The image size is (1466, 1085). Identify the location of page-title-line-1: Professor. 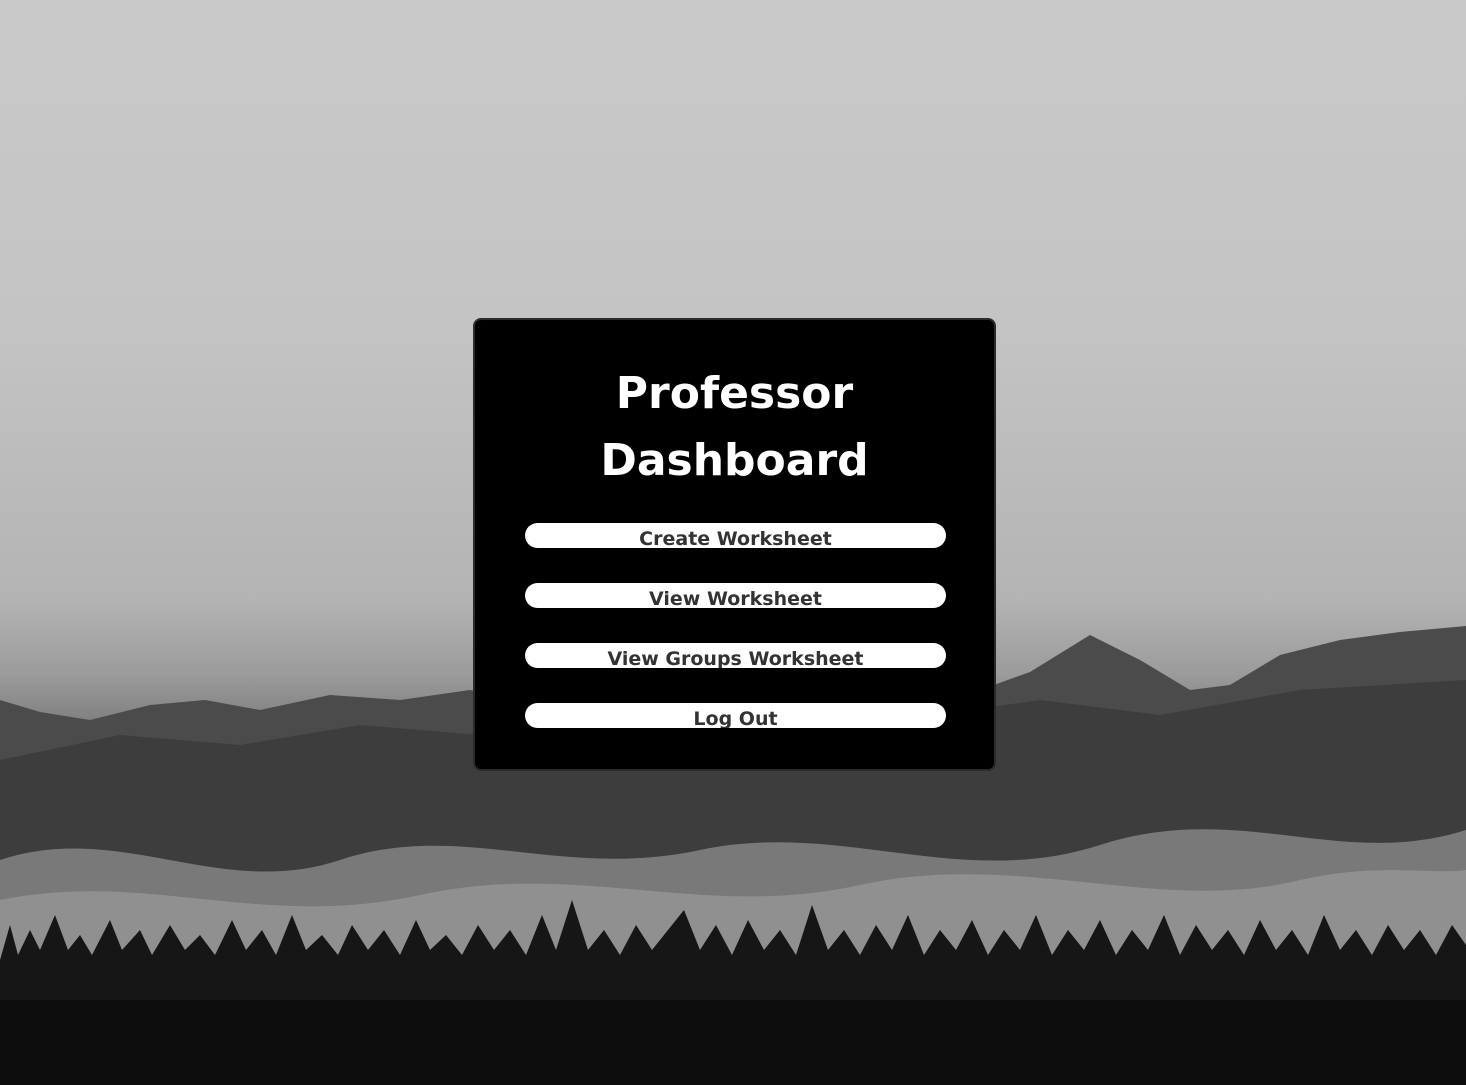
(734, 393).